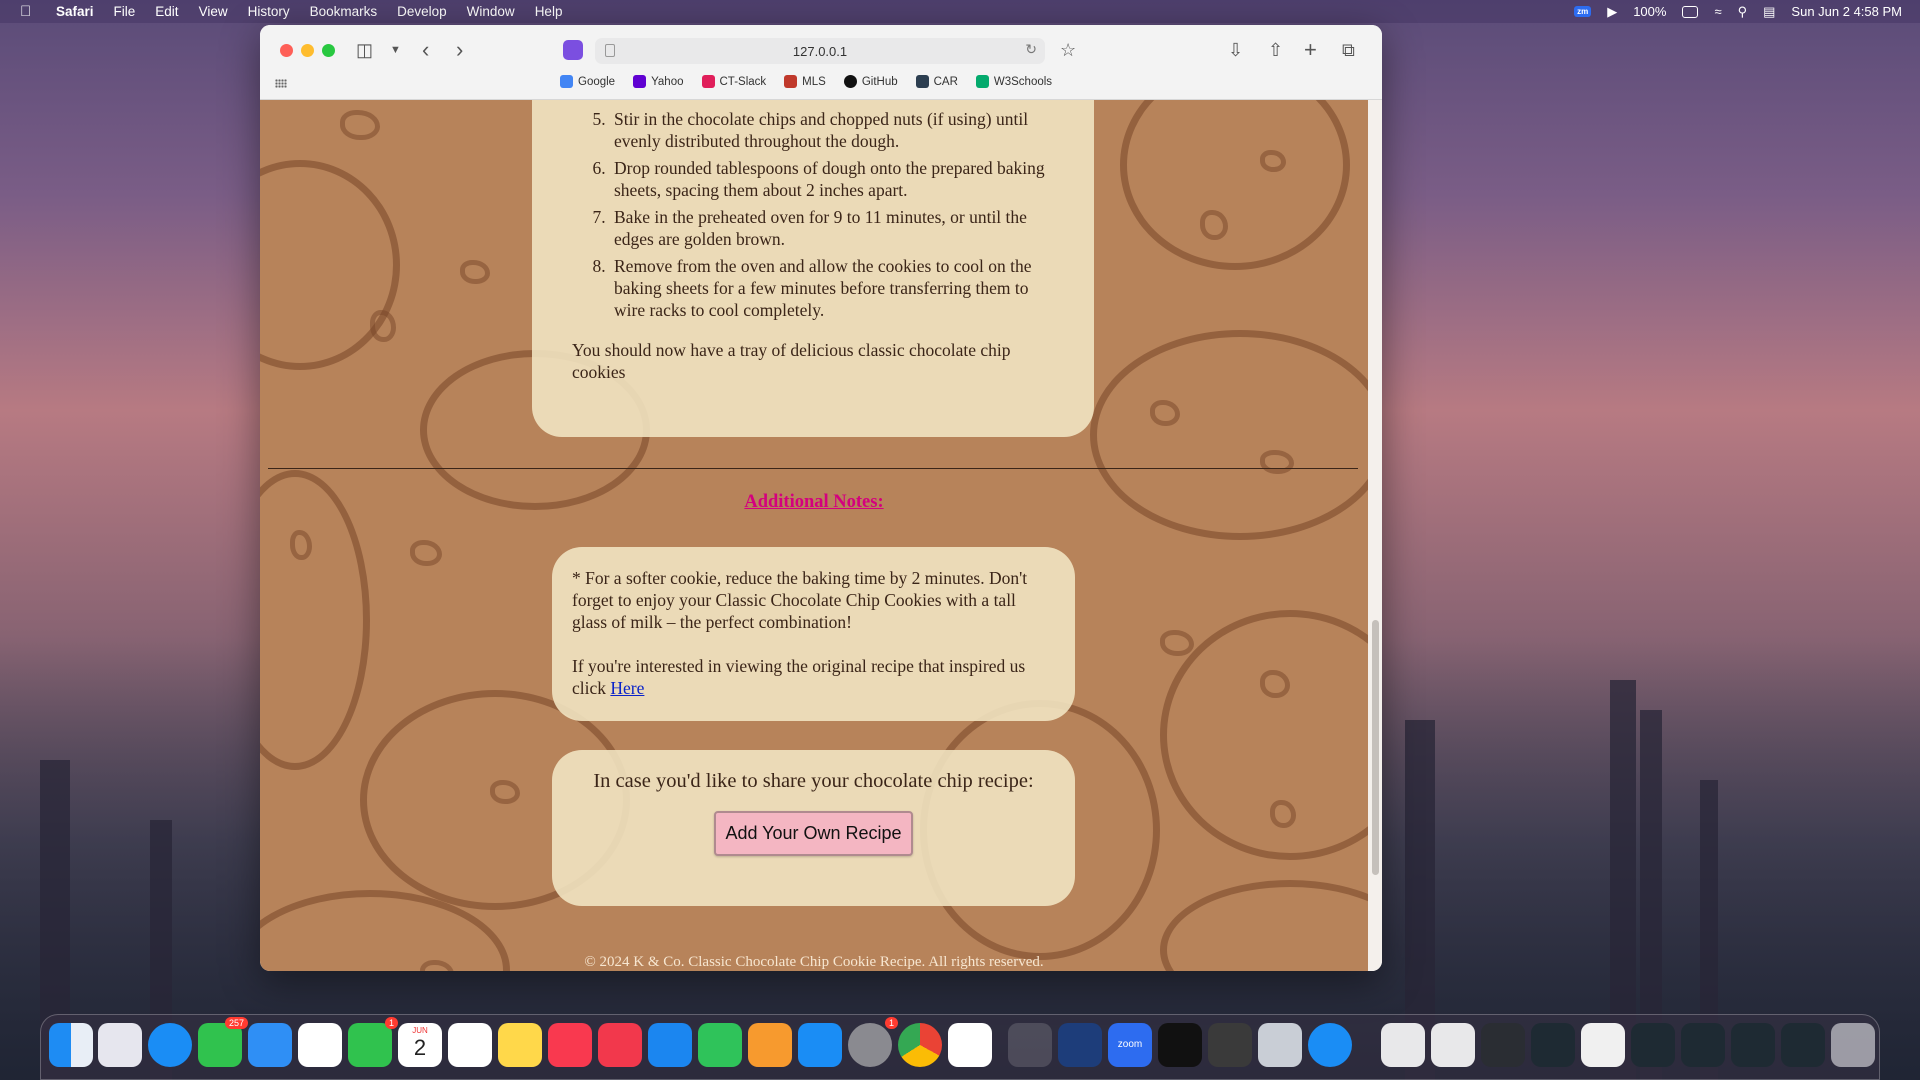  What do you see at coordinates (1717, 11) in the screenshot?
I see `wifi-icon: ≈` at bounding box center [1717, 11].